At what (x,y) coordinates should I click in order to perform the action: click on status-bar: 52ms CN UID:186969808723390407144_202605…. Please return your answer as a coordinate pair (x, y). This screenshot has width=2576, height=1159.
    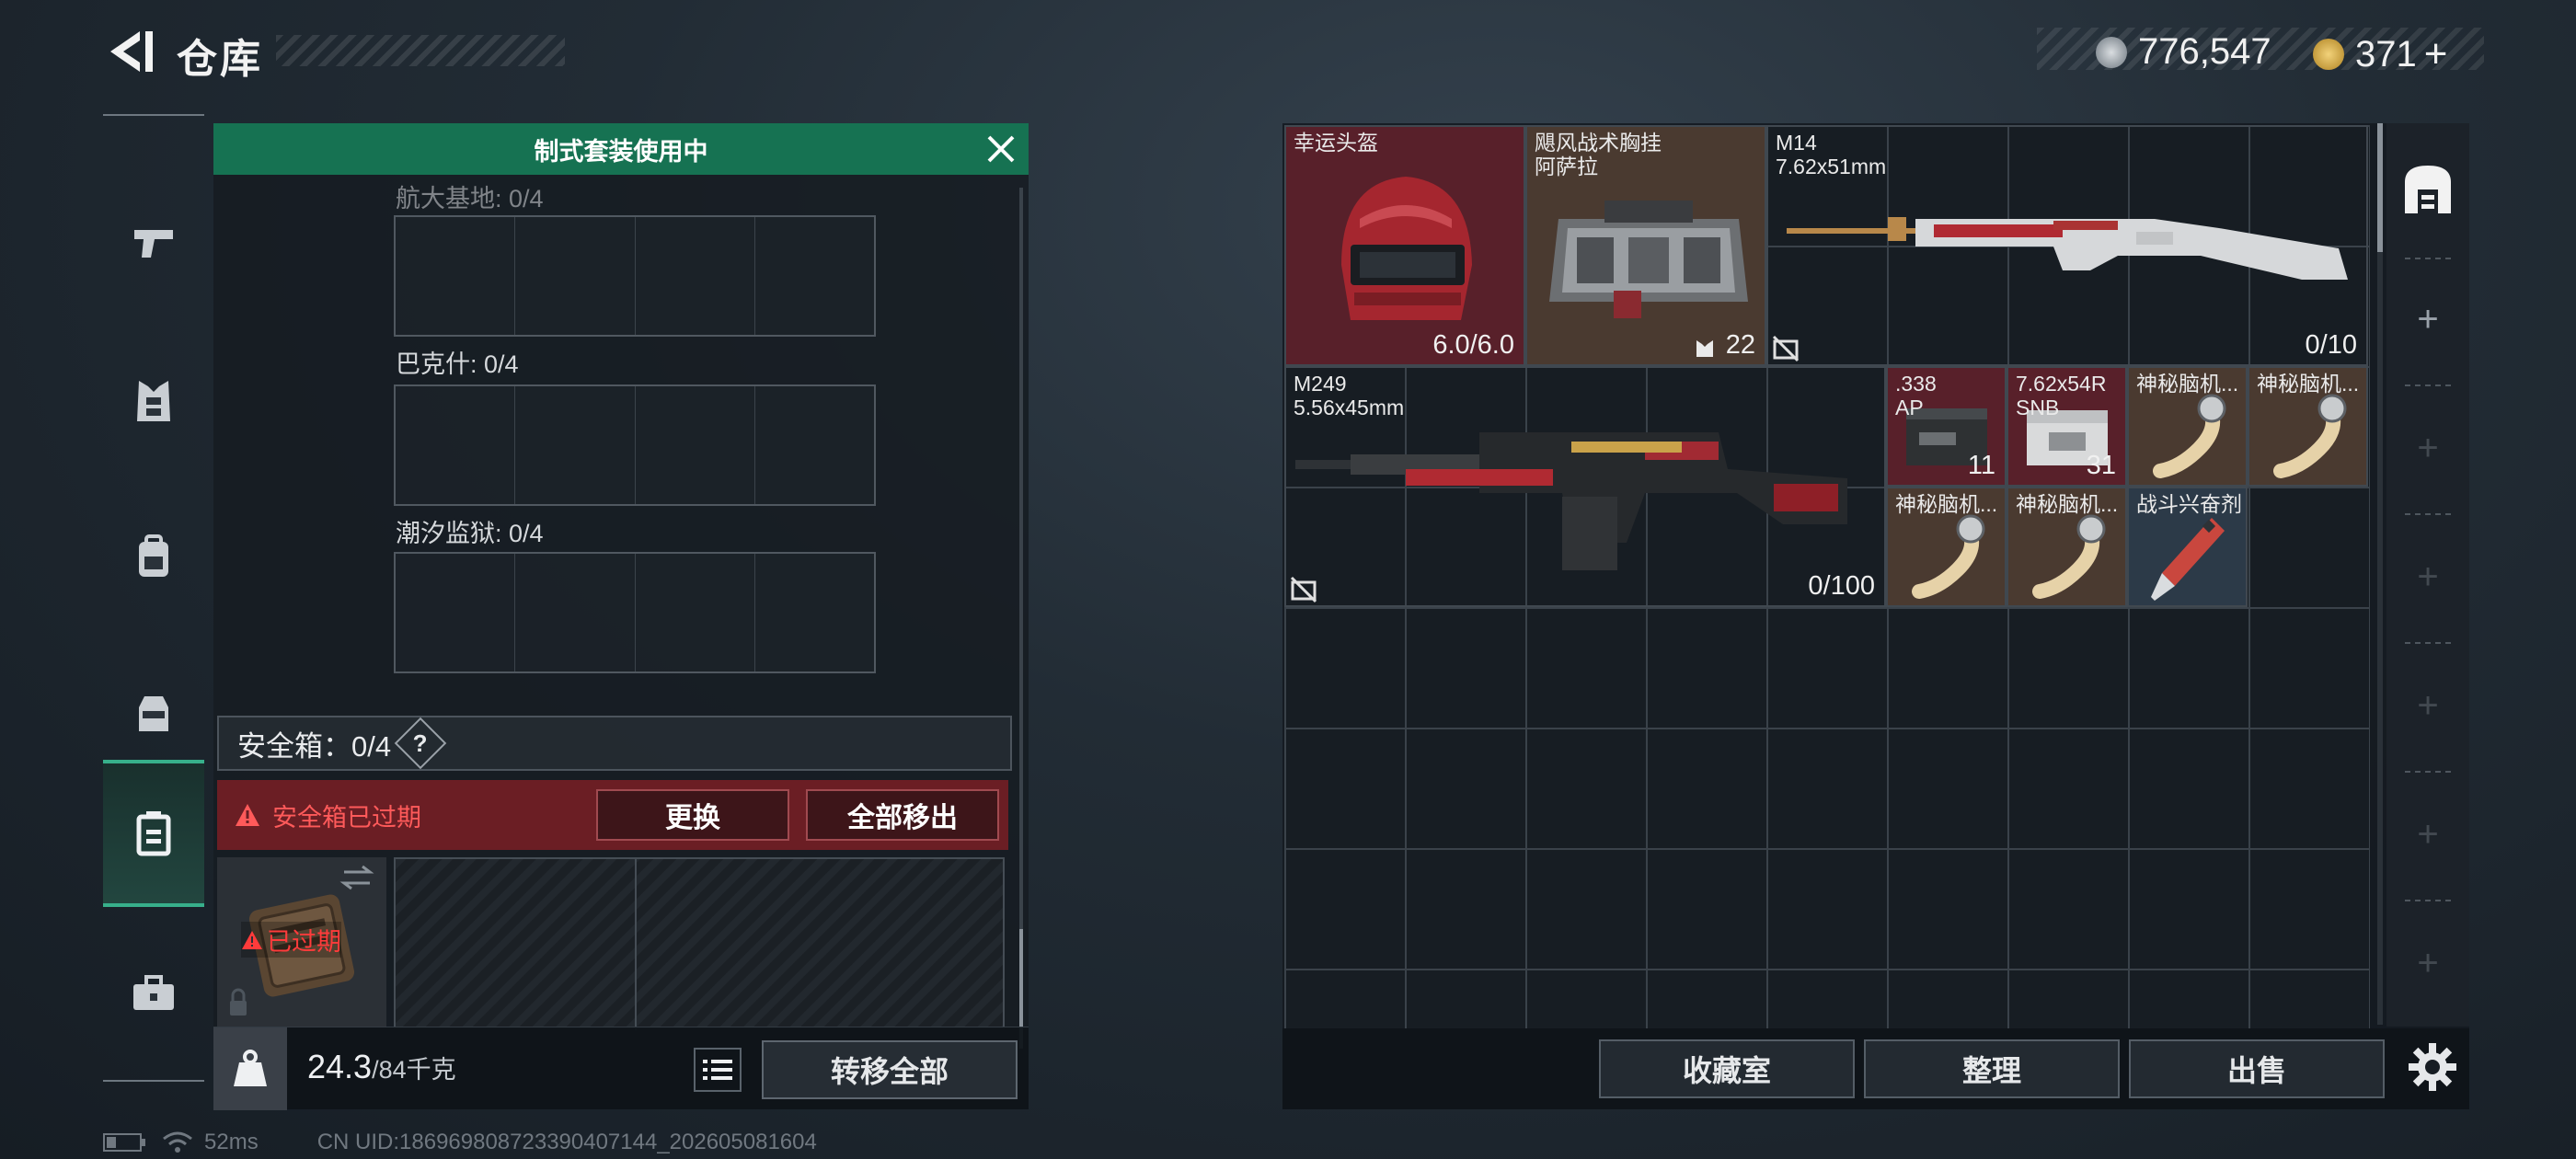
    Looking at the image, I should click on (460, 1142).